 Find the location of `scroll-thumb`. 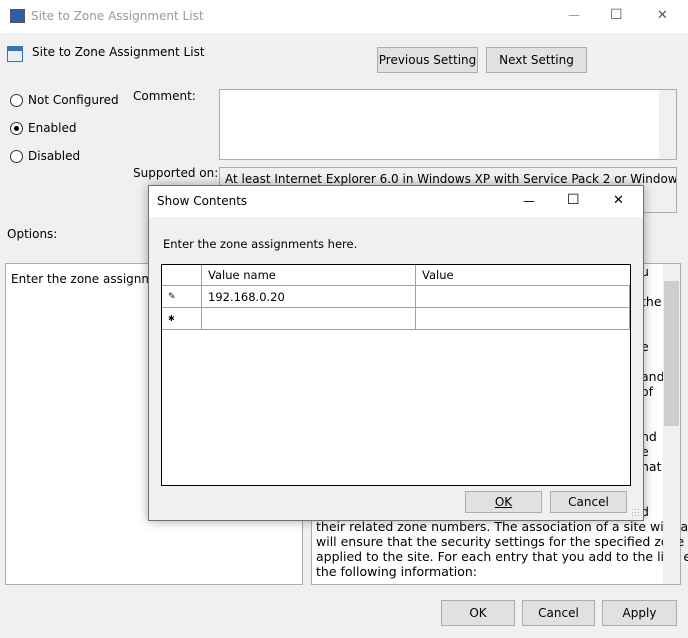

scroll-thumb is located at coordinates (671, 353).